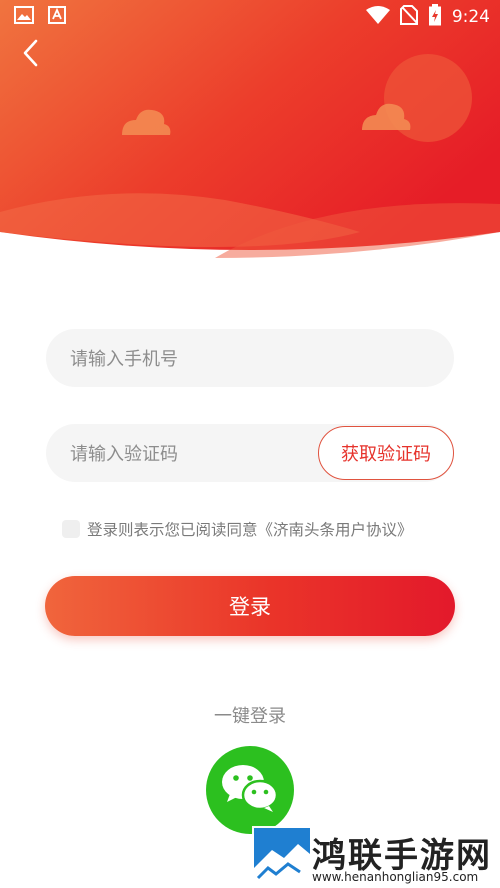 The height and width of the screenshot is (888, 500). I want to click on no-sim-icon, so click(408, 17).